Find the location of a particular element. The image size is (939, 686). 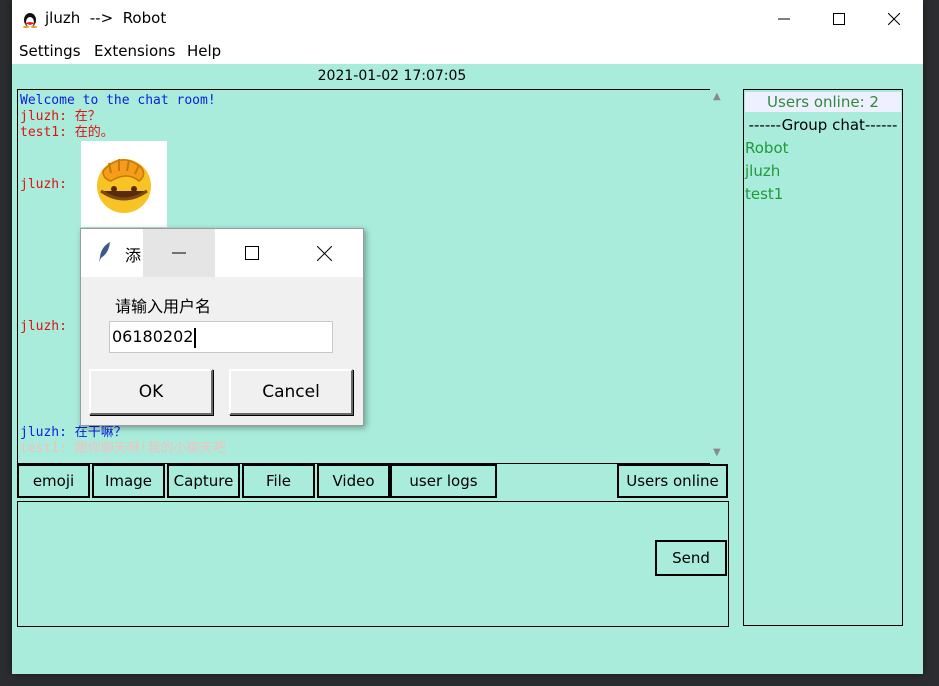

facepalm-emoji-icon is located at coordinates (124, 186).